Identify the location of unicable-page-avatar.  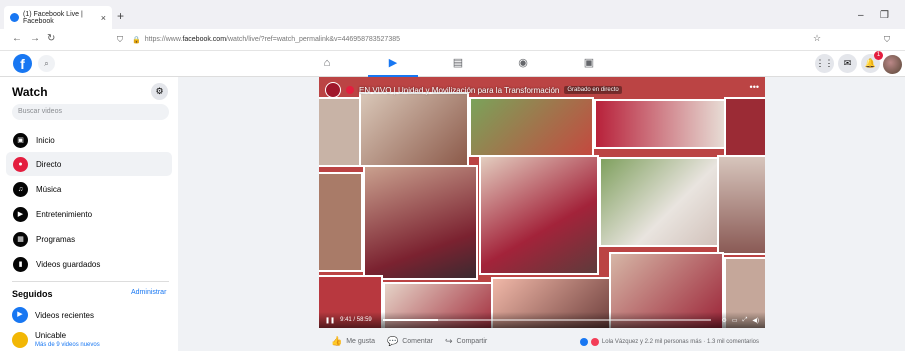
(20, 340).